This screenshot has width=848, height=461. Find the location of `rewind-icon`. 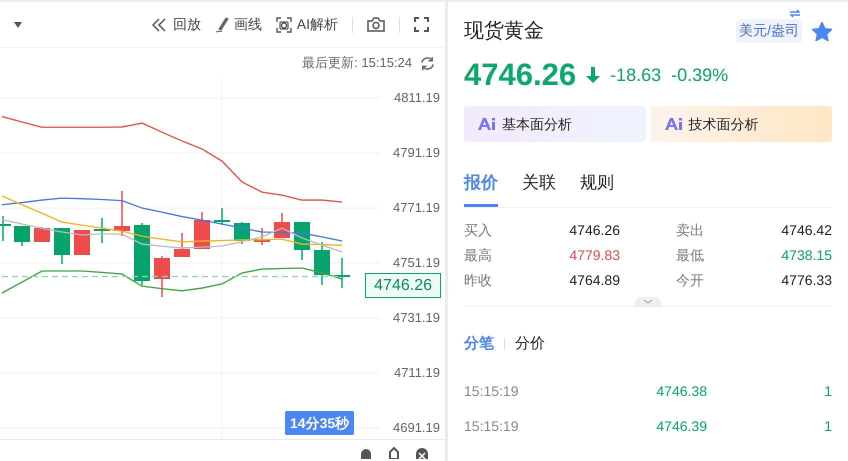

rewind-icon is located at coordinates (160, 25).